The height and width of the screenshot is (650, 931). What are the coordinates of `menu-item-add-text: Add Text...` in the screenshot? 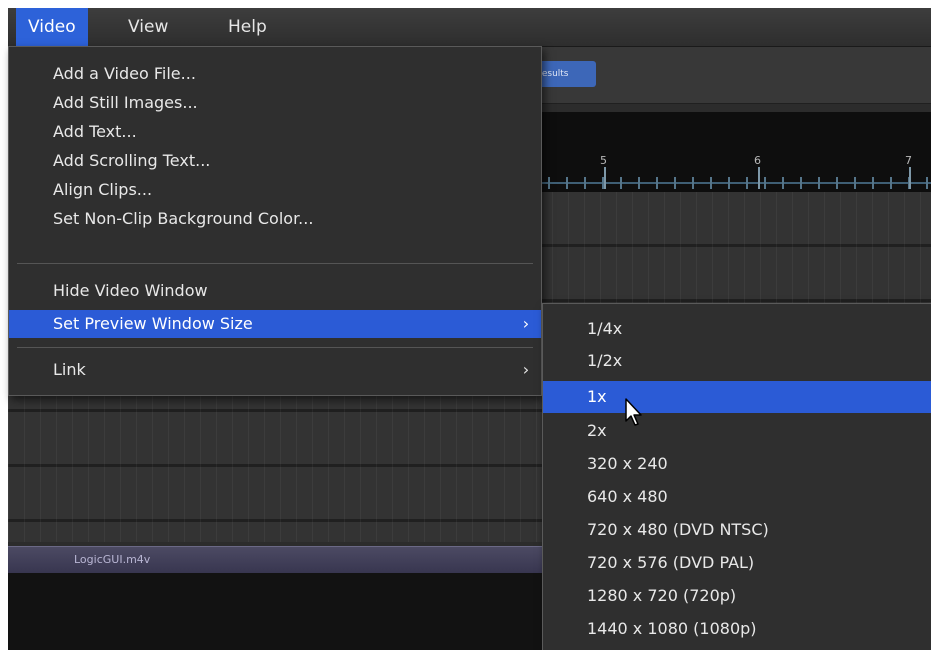 It's located at (275, 132).